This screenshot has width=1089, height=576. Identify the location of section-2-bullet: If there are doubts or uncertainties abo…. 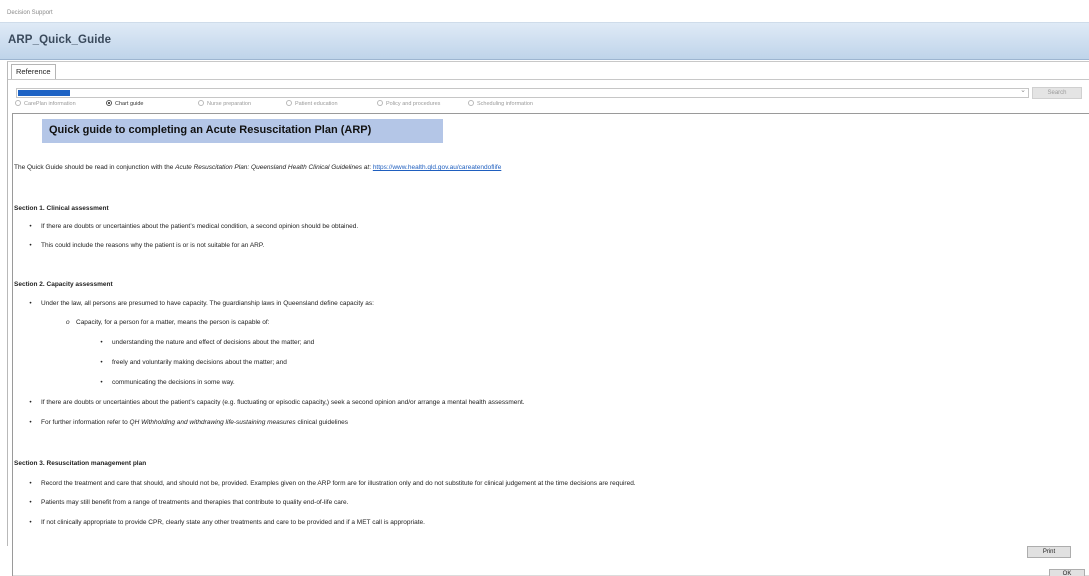
(283, 402).